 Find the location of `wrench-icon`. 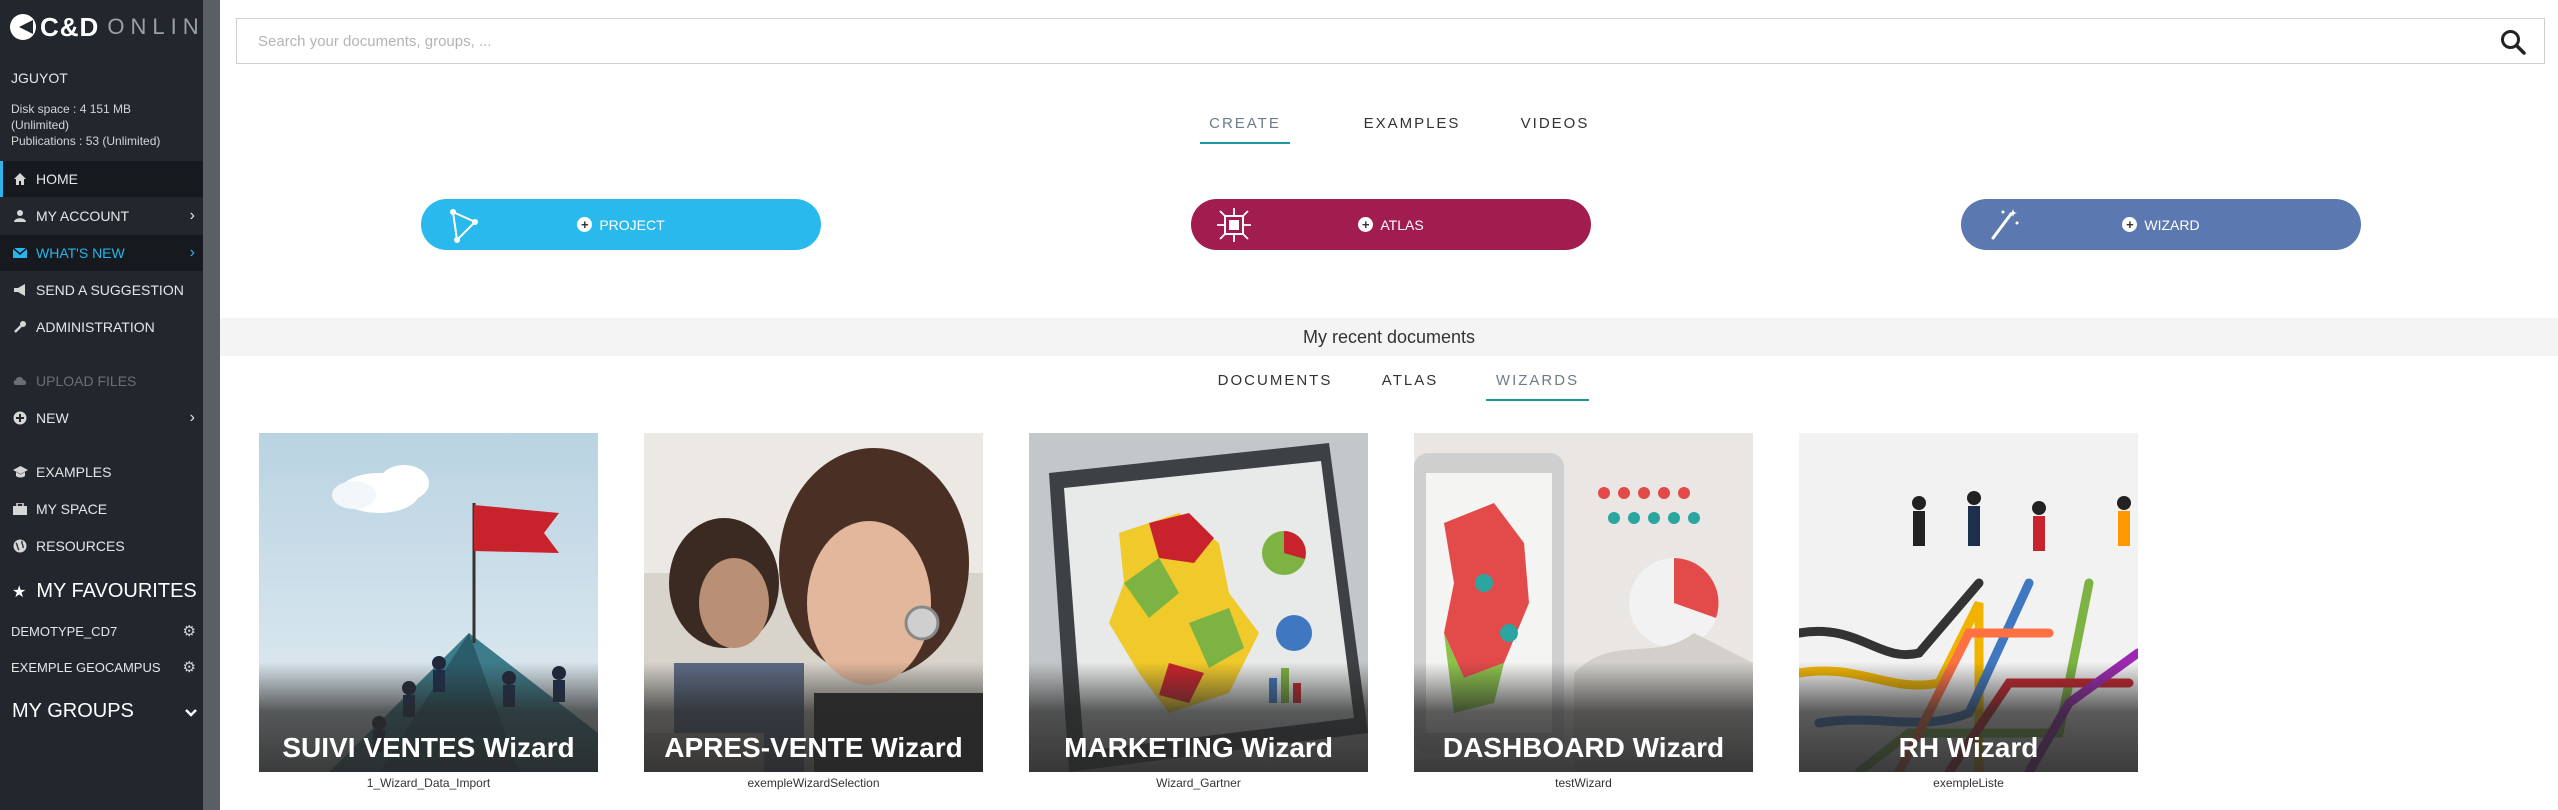

wrench-icon is located at coordinates (20, 327).